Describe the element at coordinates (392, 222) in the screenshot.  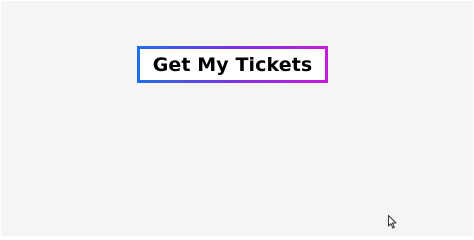
I see `mouse-pointer-icon` at that location.